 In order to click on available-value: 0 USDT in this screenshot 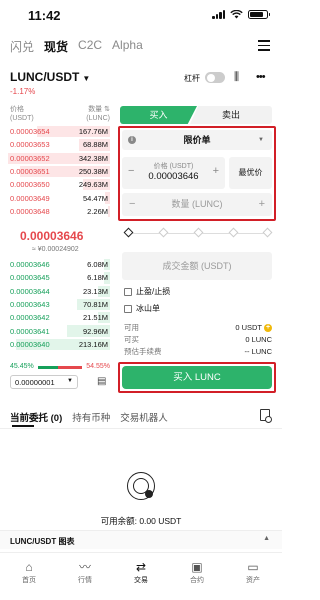, I will do `click(248, 327)`.